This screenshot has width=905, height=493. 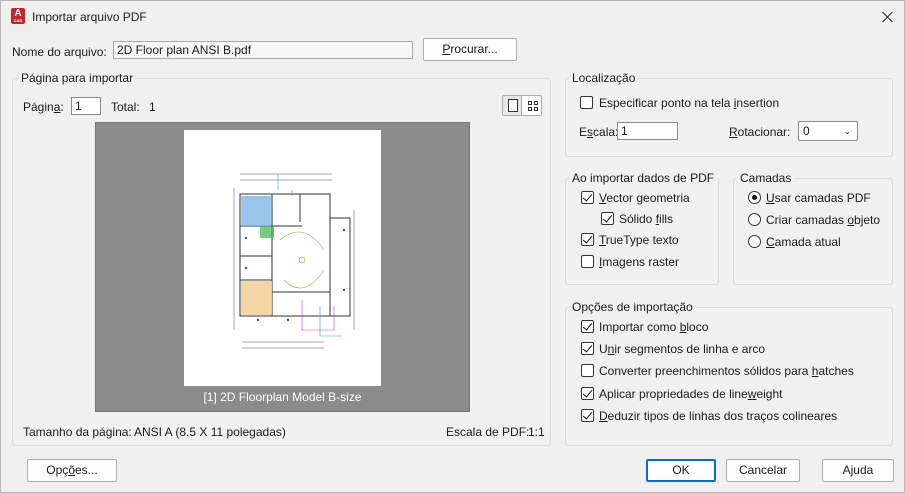 What do you see at coordinates (294, 261) in the screenshot?
I see `floor-plan-drawing` at bounding box center [294, 261].